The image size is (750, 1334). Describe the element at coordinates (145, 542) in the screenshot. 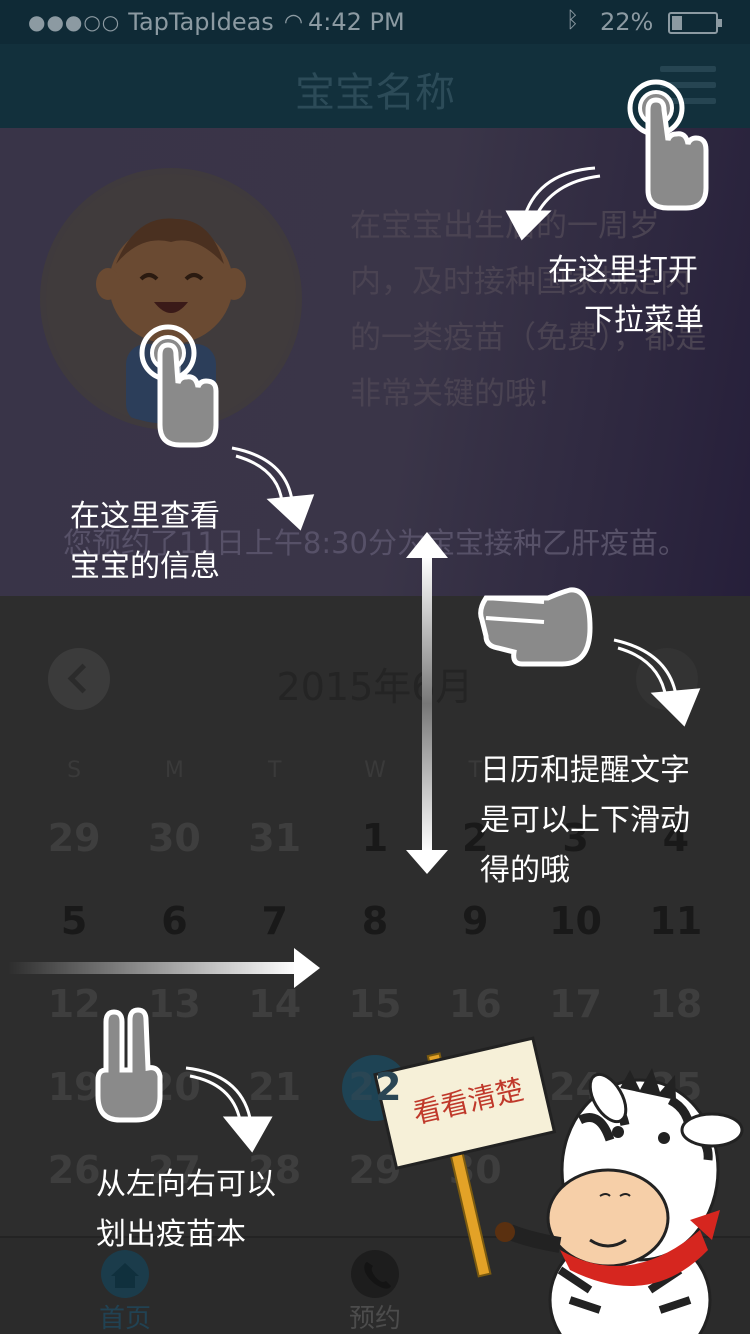

I see `profile-hint-text: 在这里查看 宝宝的信息` at that location.